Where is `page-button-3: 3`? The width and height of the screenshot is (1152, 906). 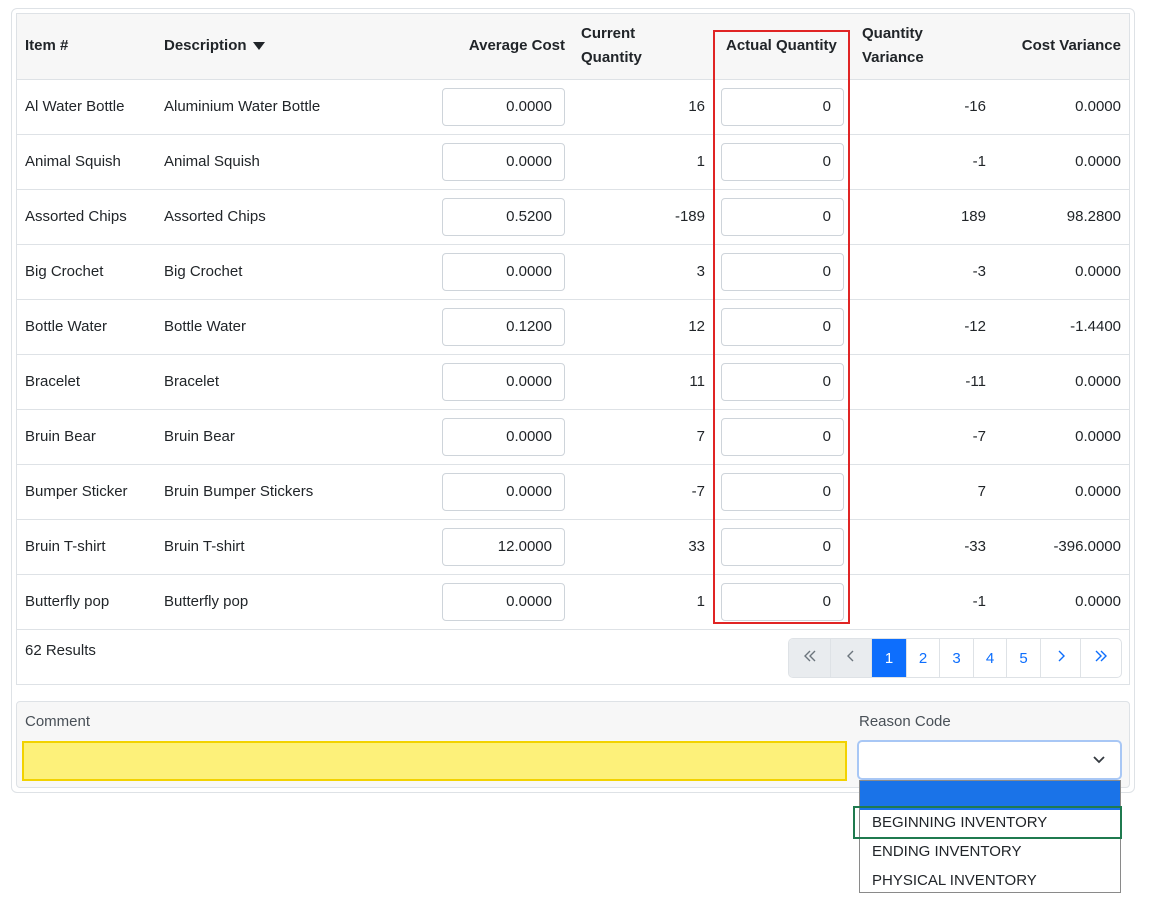
page-button-3: 3 is located at coordinates (956, 658).